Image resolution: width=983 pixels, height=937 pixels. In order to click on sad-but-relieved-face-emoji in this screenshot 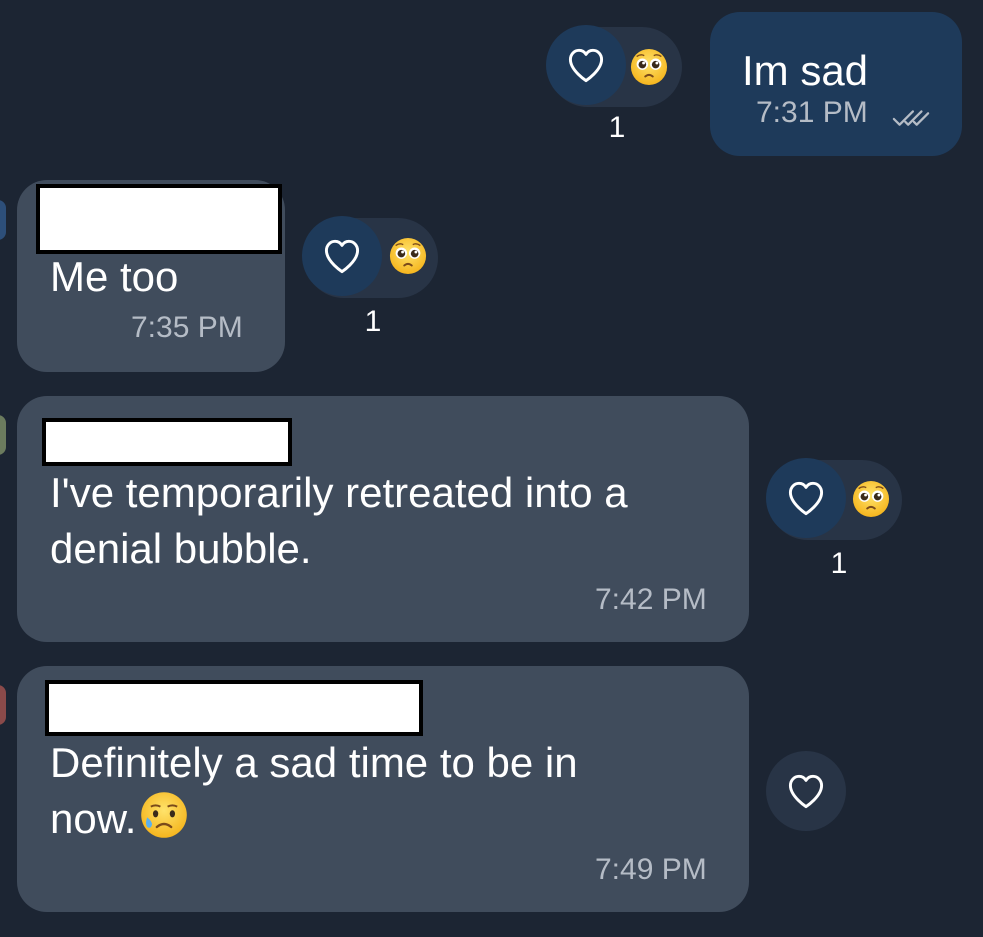, I will do `click(164, 815)`.